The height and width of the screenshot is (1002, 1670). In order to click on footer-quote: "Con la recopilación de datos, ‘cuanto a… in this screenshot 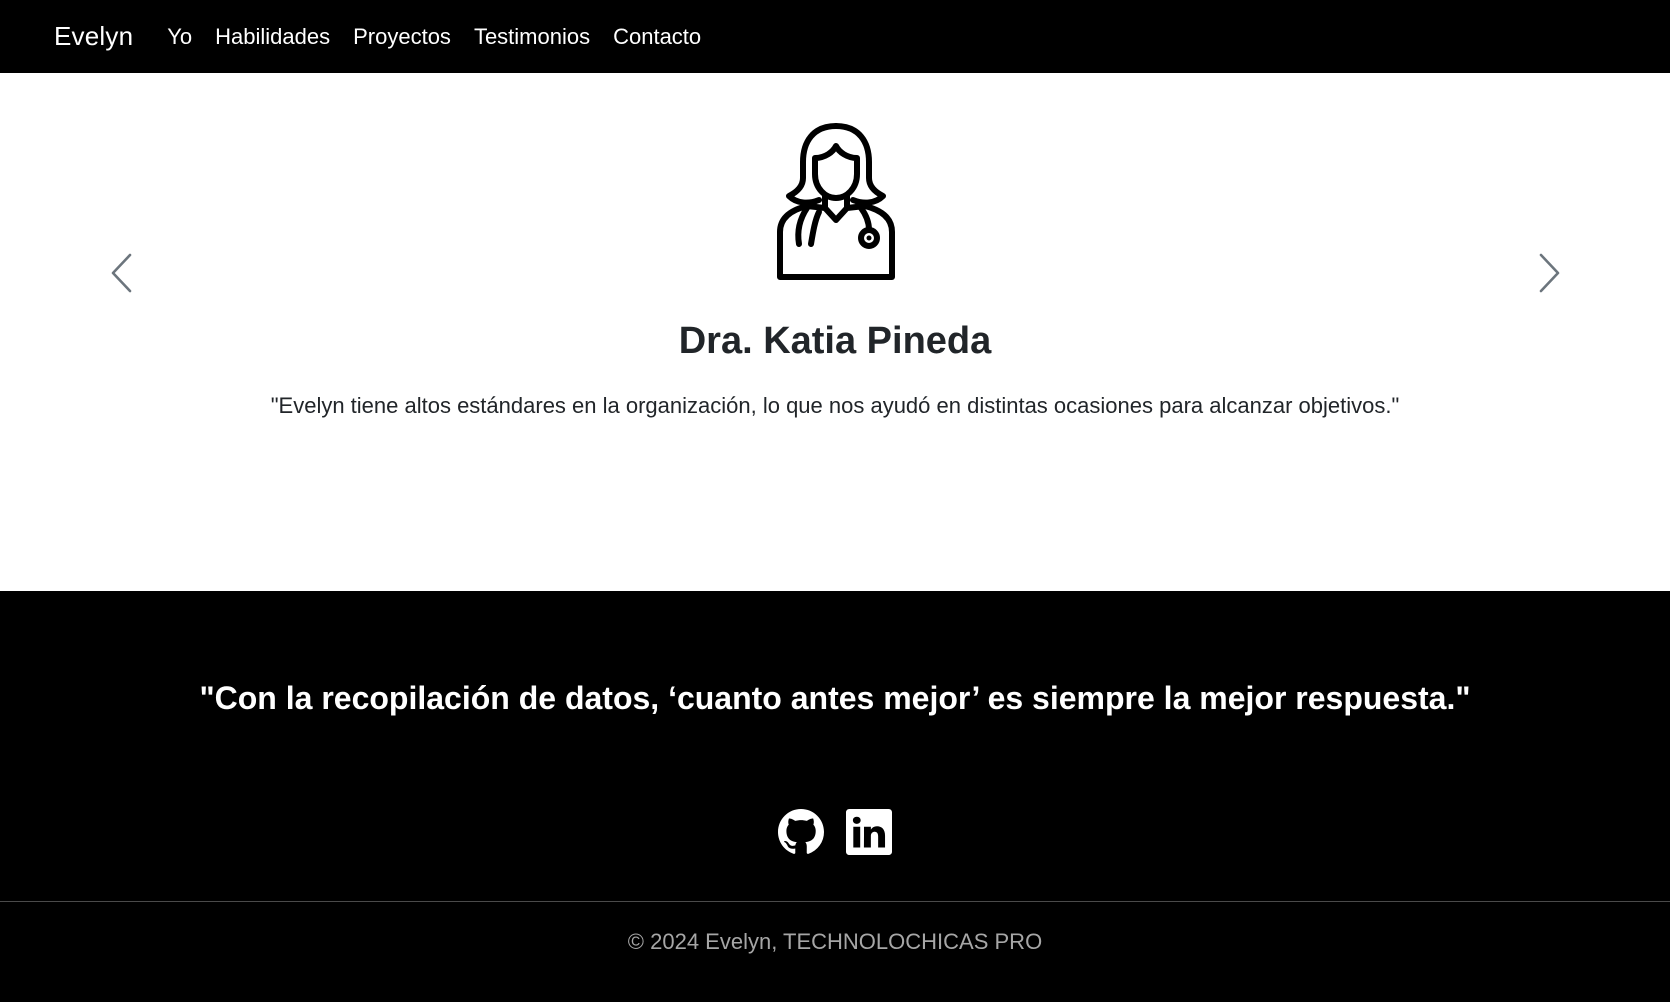, I will do `click(835, 698)`.